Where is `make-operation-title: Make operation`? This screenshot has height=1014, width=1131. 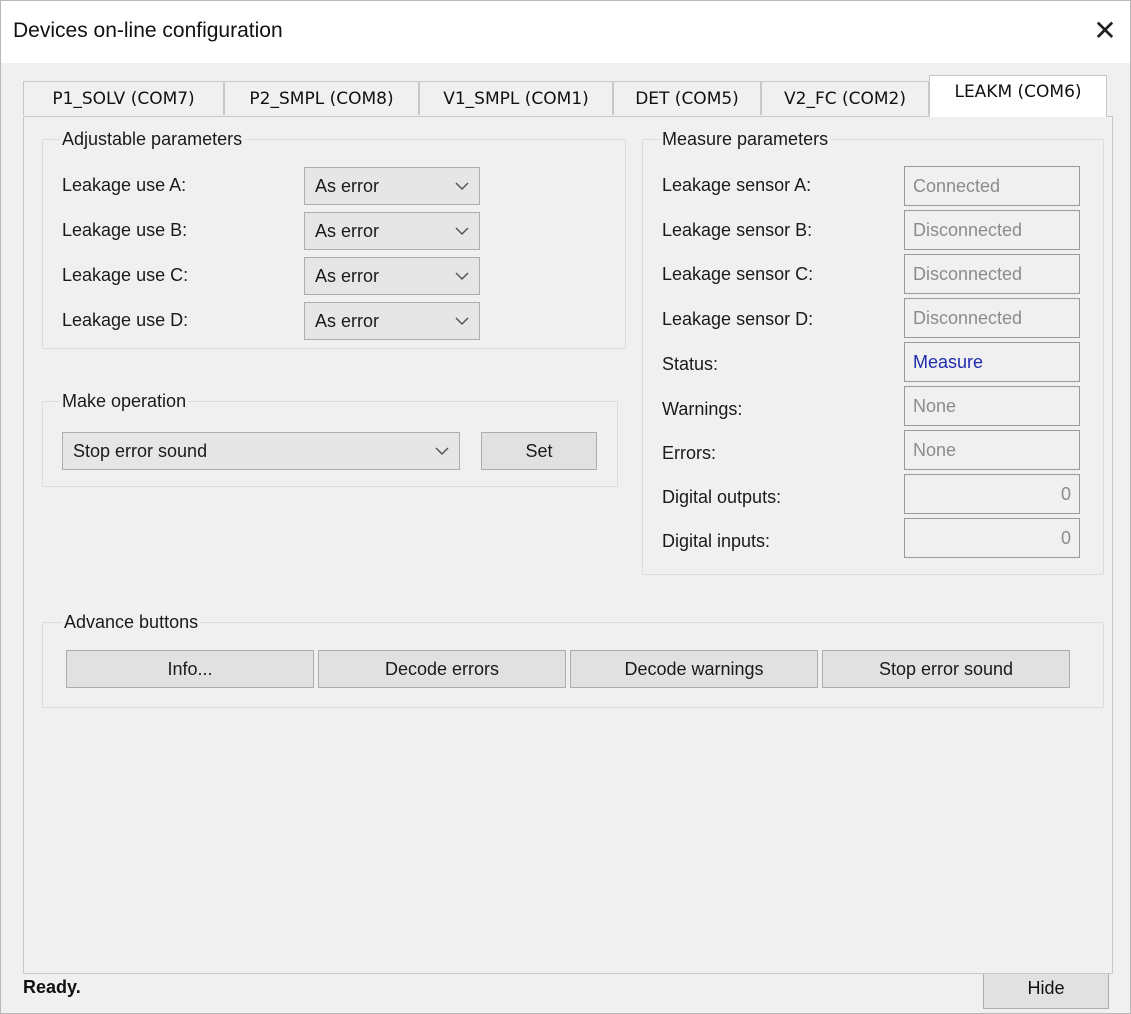 make-operation-title: Make operation is located at coordinates (124, 401).